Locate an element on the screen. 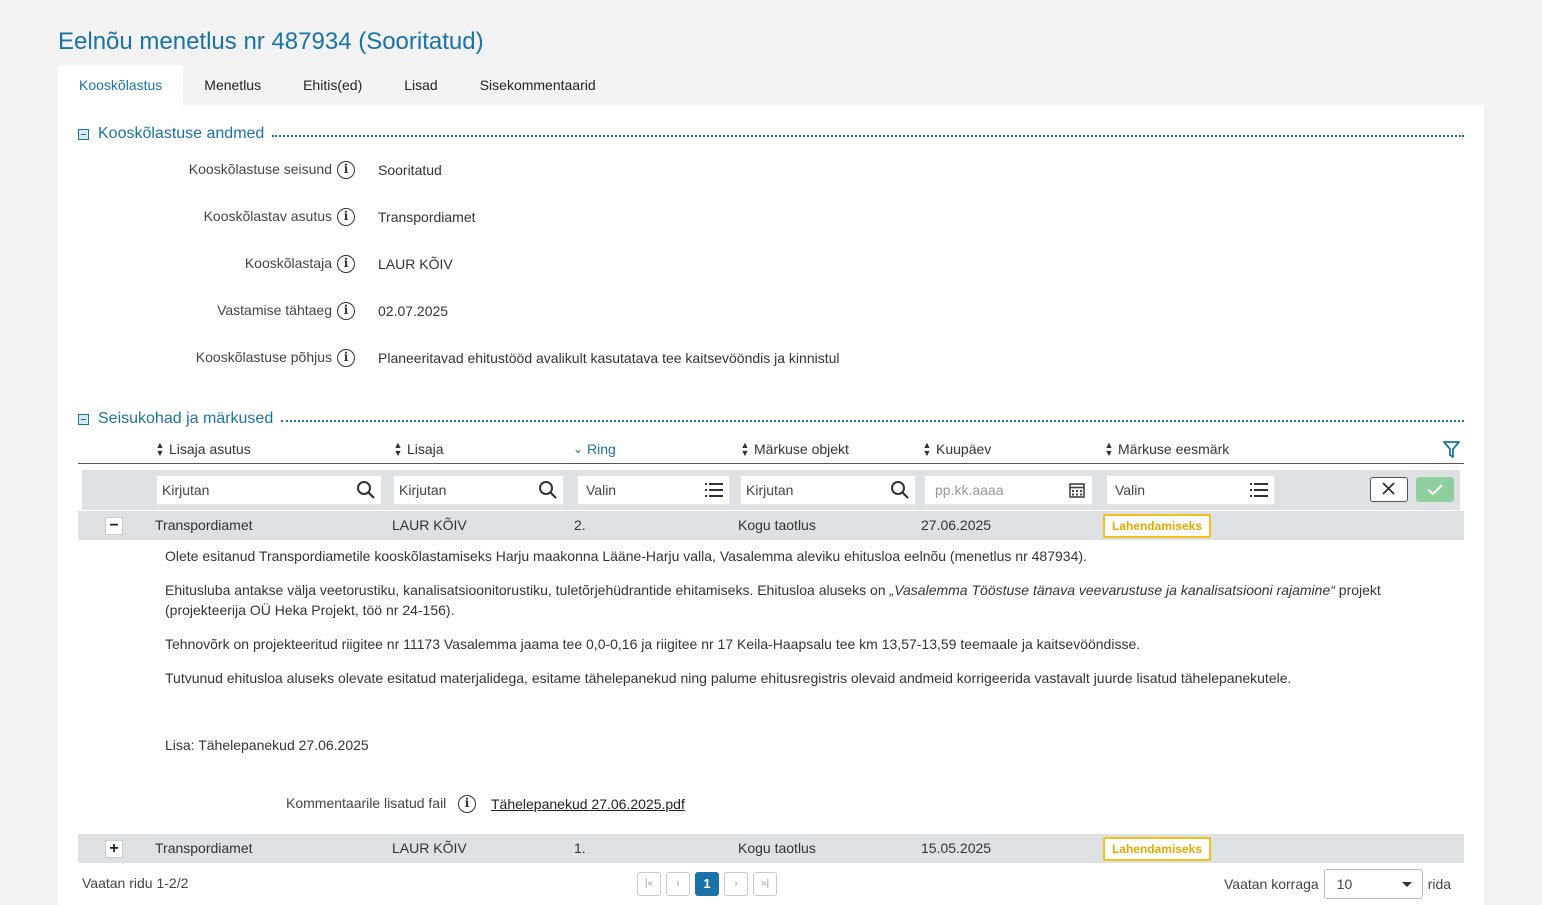  column-header-ring: ⌄ Ring is located at coordinates (594, 449).